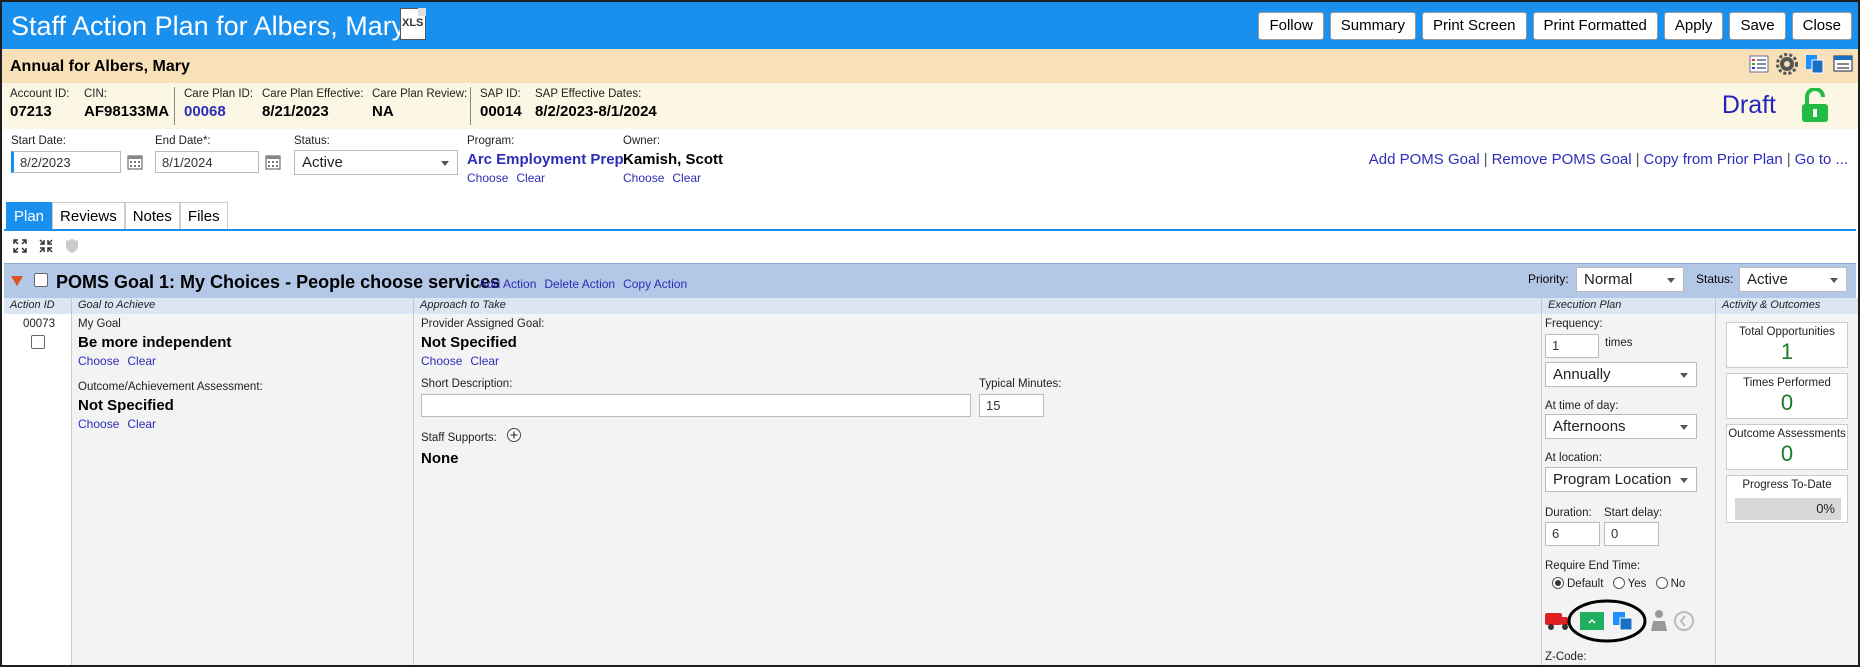 The width and height of the screenshot is (1860, 667). I want to click on collapse-triangle-icon, so click(17, 281).